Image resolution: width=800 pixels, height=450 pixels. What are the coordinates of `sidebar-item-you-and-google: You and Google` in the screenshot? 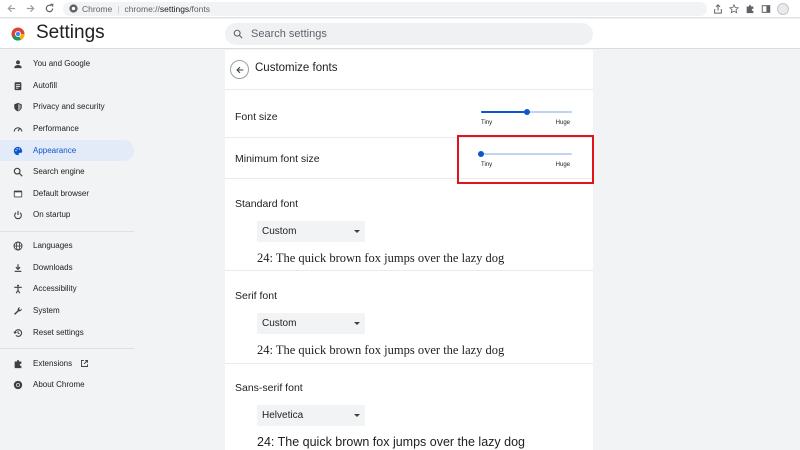 It's located at (67, 63).